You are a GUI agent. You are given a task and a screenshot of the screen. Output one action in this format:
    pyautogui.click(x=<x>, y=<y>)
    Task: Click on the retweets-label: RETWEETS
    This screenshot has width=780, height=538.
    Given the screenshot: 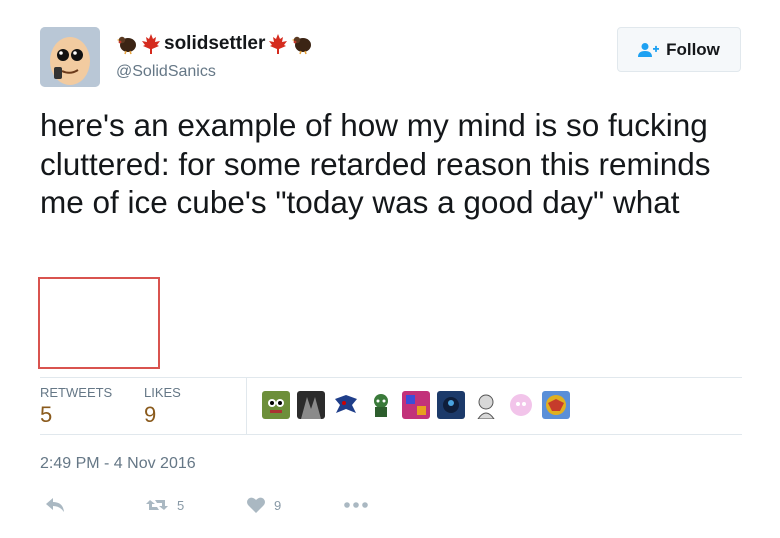 What is the action you would take?
    pyautogui.click(x=76, y=392)
    